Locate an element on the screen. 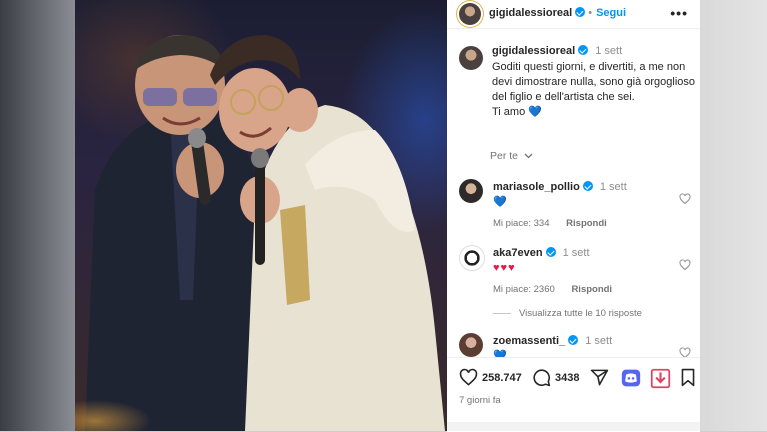 The width and height of the screenshot is (767, 432). likes-count: 258.747 is located at coordinates (502, 377).